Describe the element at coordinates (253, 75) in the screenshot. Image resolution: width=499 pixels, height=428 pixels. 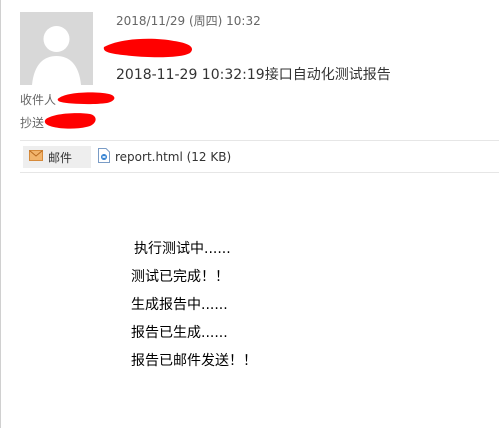
I see `message-subject: 2018-11-29 10:32:19接口自动化测试报告` at that location.